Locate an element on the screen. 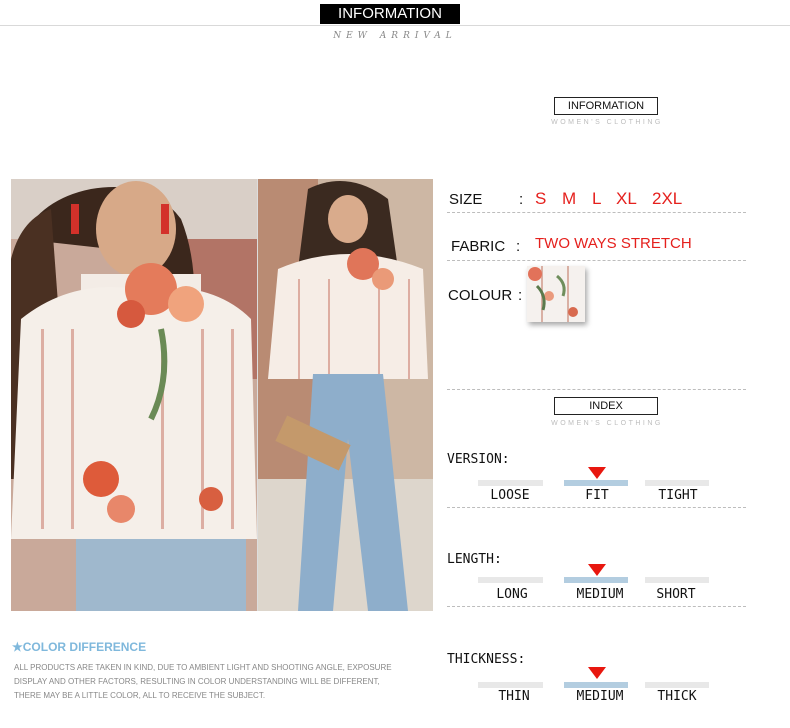 This screenshot has width=790, height=728. color-difference-title: ★COLOR DIFFERENCE is located at coordinates (79, 647).